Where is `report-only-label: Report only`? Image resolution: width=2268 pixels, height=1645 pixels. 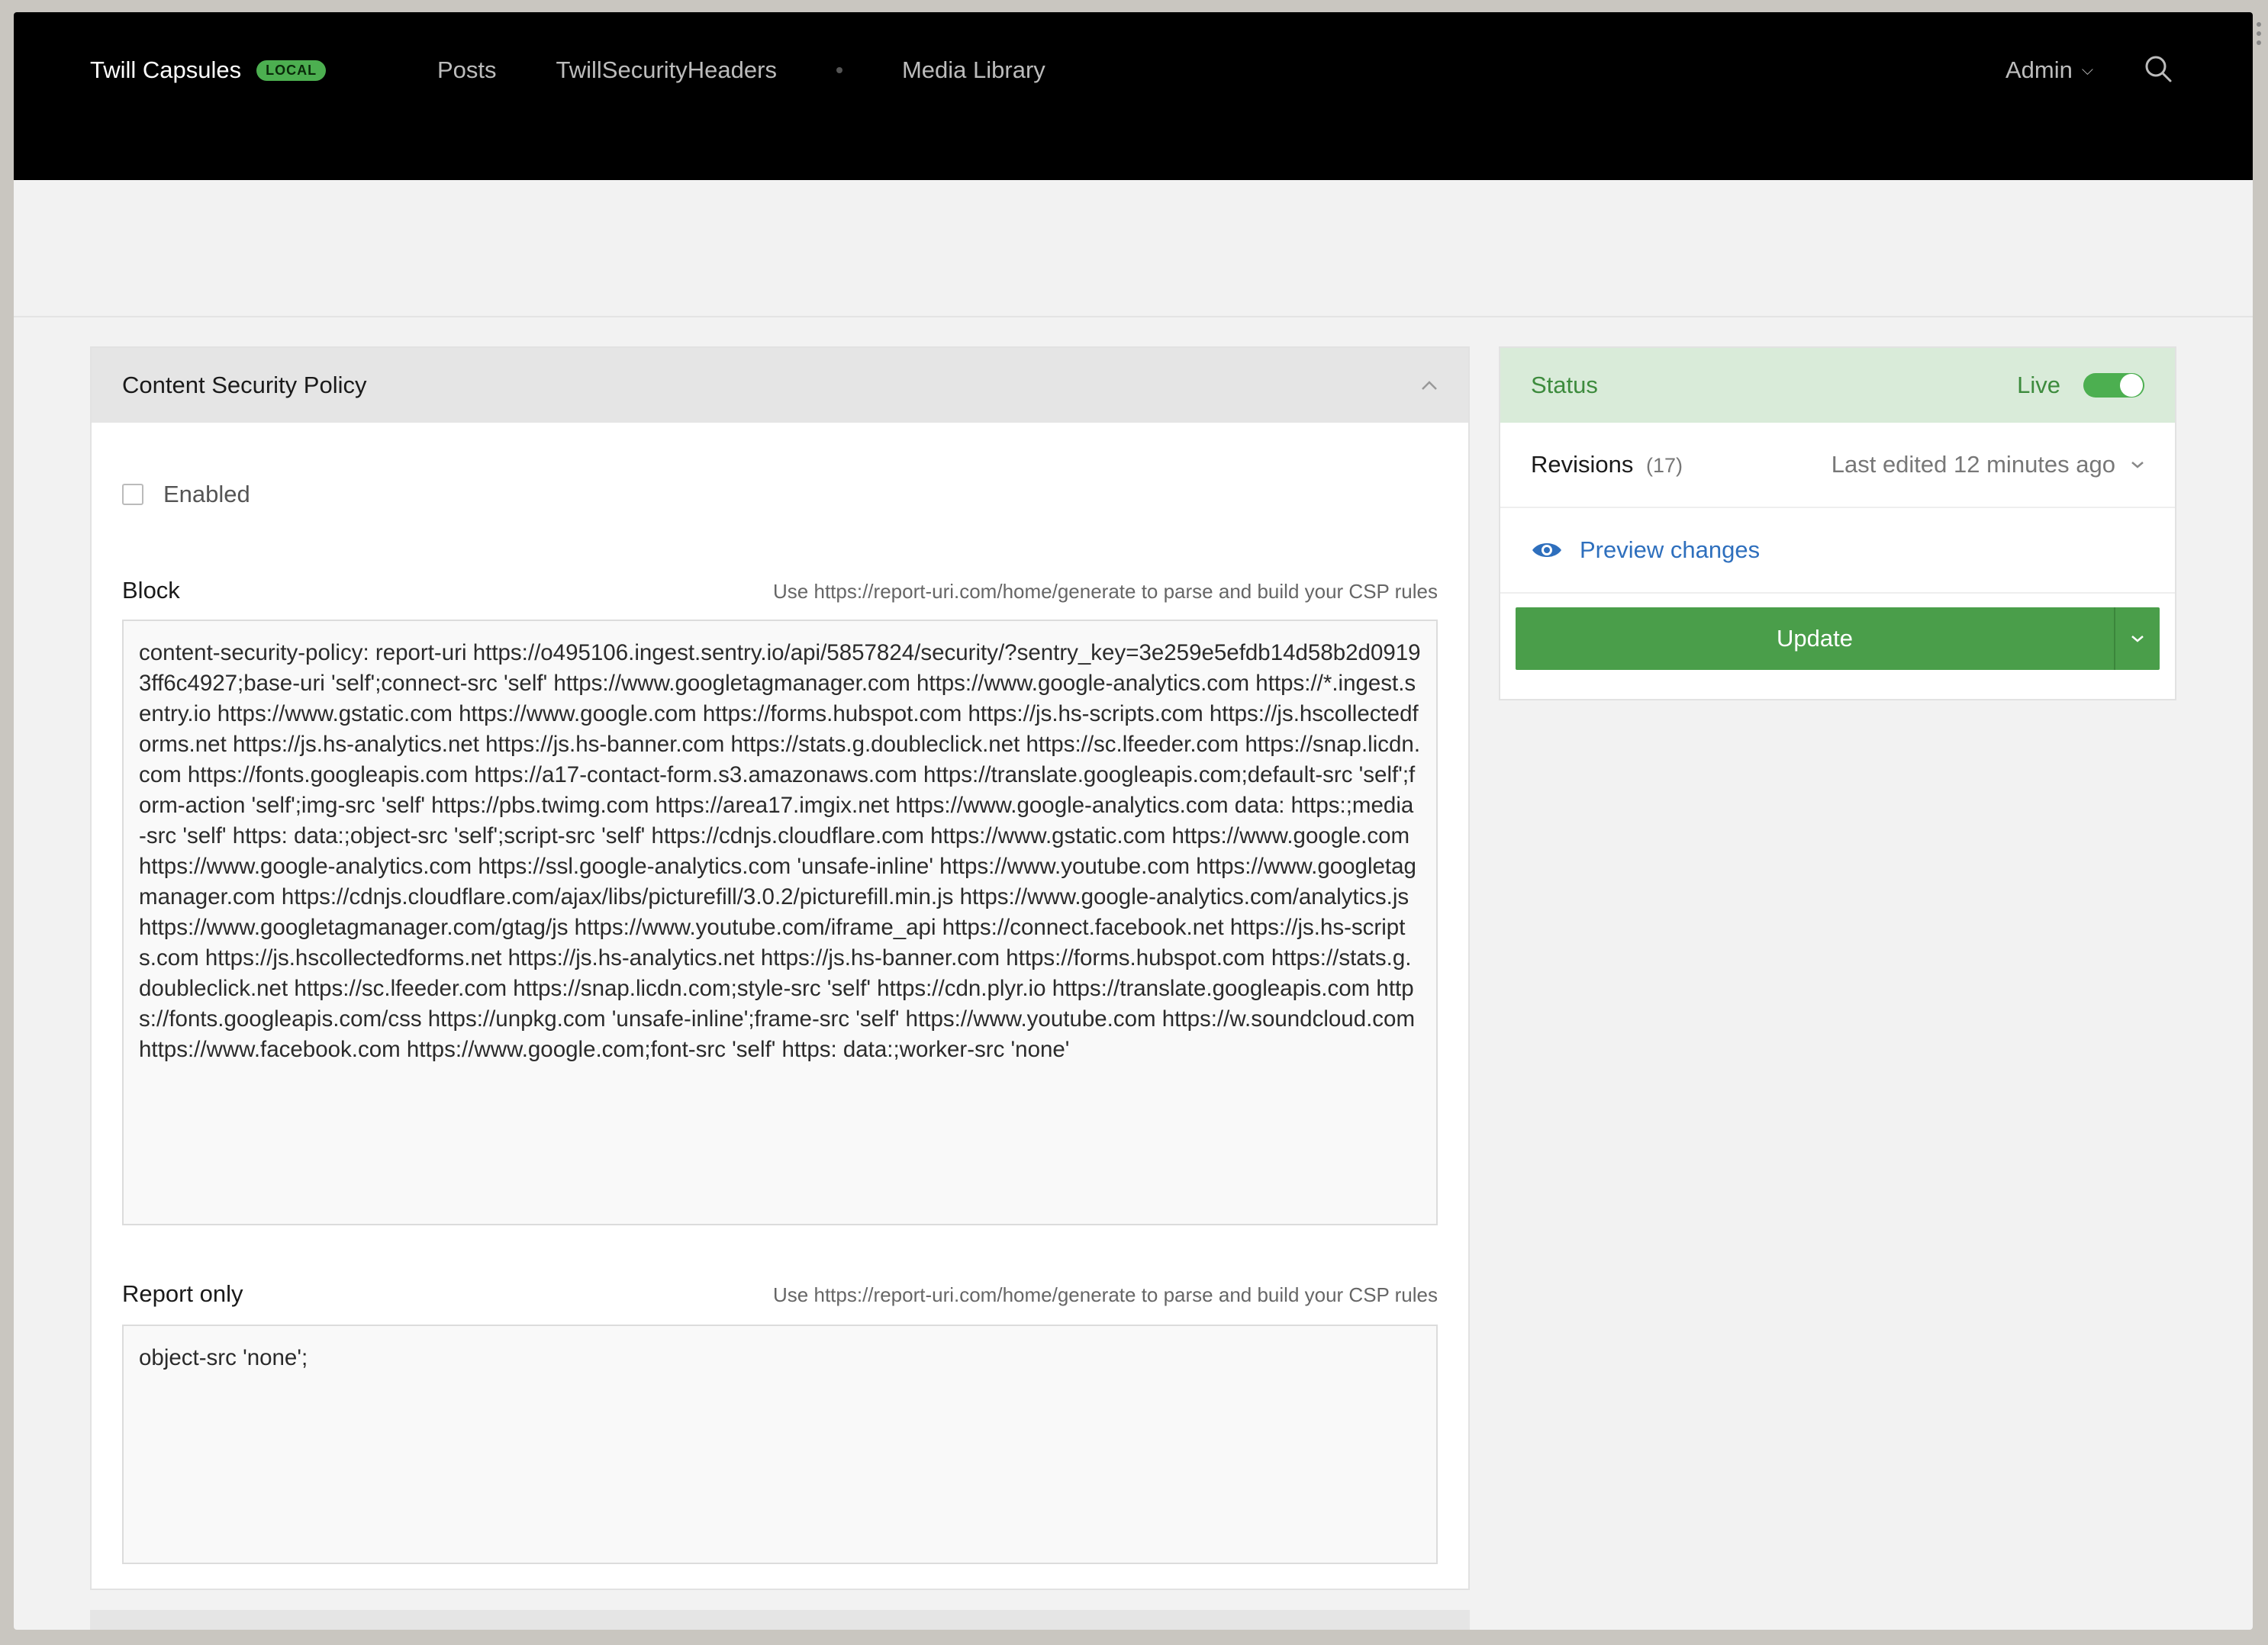 report-only-label: Report only is located at coordinates (182, 1293).